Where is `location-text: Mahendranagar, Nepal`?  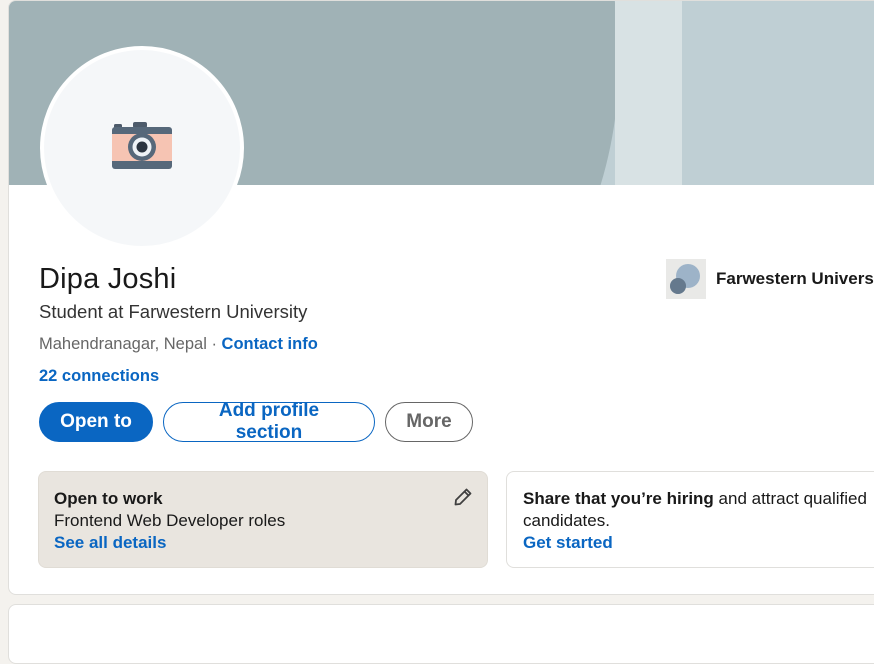
location-text: Mahendranagar, Nepal is located at coordinates (123, 344).